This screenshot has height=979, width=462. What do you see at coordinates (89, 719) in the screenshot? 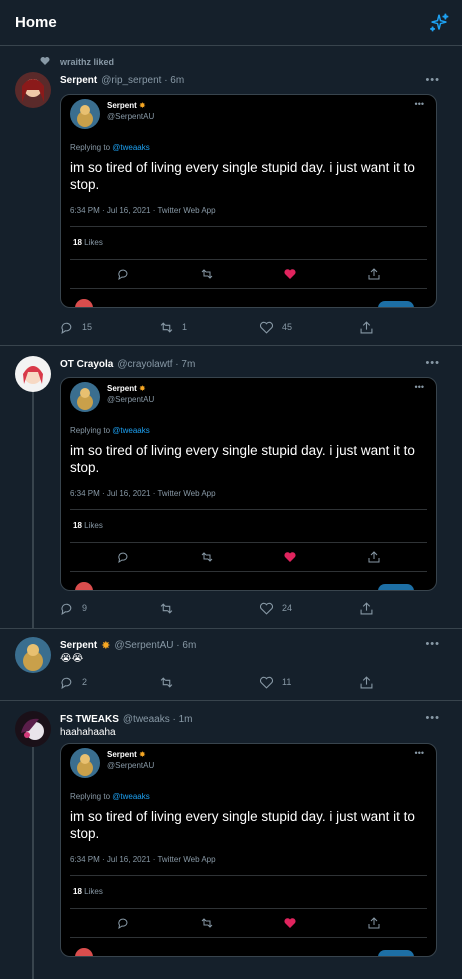
I see `author-name: FS TWEAKS` at bounding box center [89, 719].